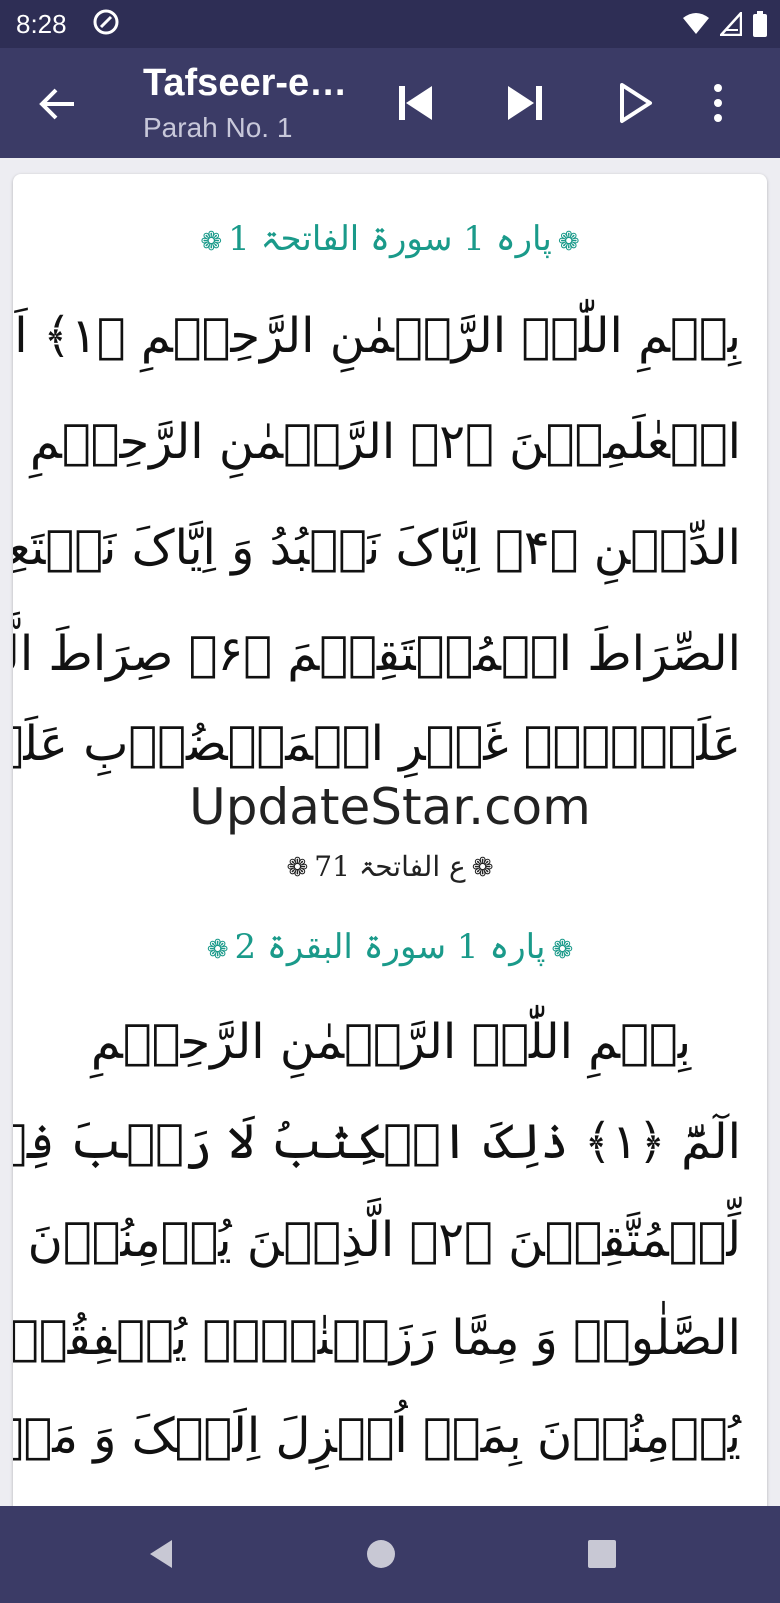  Describe the element at coordinates (731, 24) in the screenshot. I see `signal-icon` at that location.